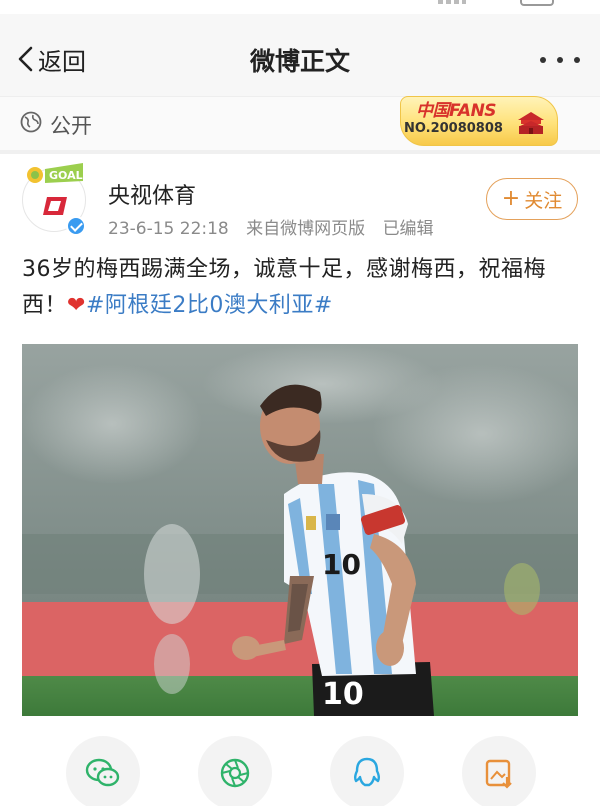 This screenshot has height=806, width=600. I want to click on share-qq-button, so click(367, 771).